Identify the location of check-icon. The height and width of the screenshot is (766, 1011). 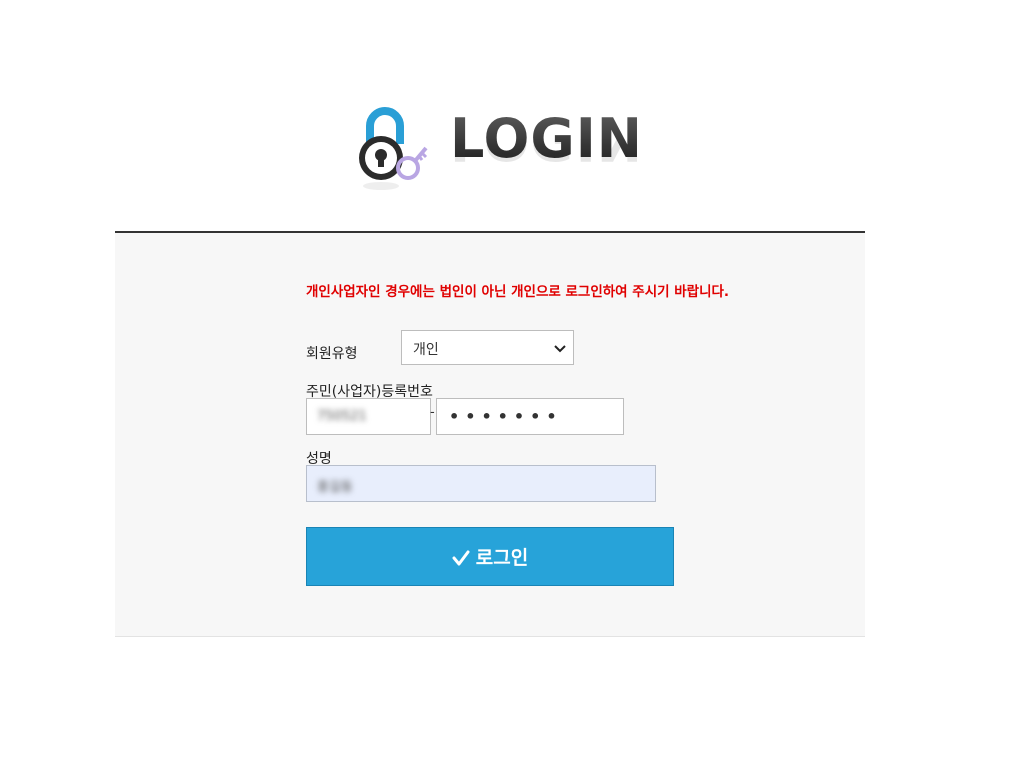
(461, 557).